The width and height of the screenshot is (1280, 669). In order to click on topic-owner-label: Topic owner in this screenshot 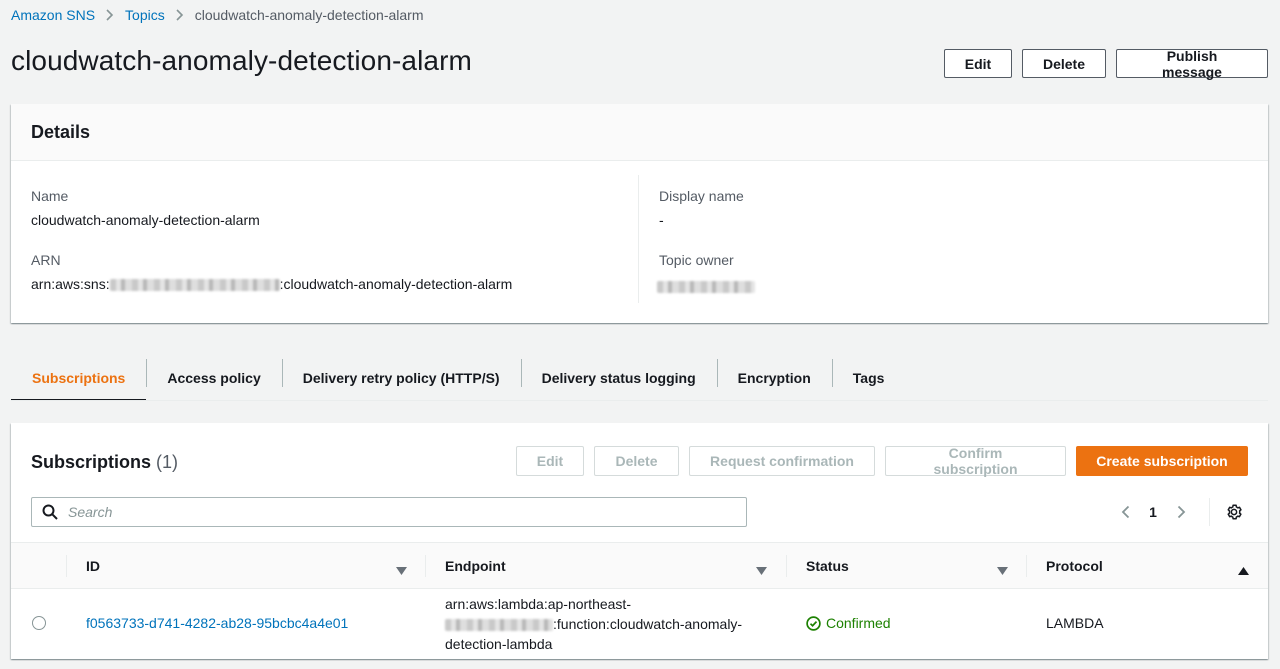, I will do `click(696, 260)`.